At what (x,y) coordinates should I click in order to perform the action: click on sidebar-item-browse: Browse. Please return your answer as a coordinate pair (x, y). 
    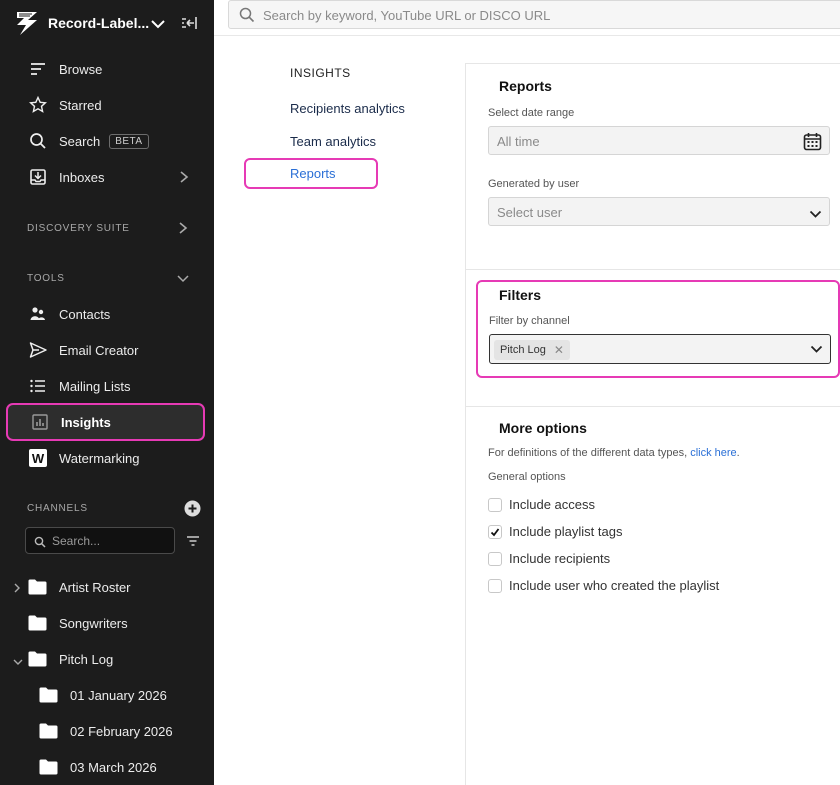
    Looking at the image, I should click on (106, 69).